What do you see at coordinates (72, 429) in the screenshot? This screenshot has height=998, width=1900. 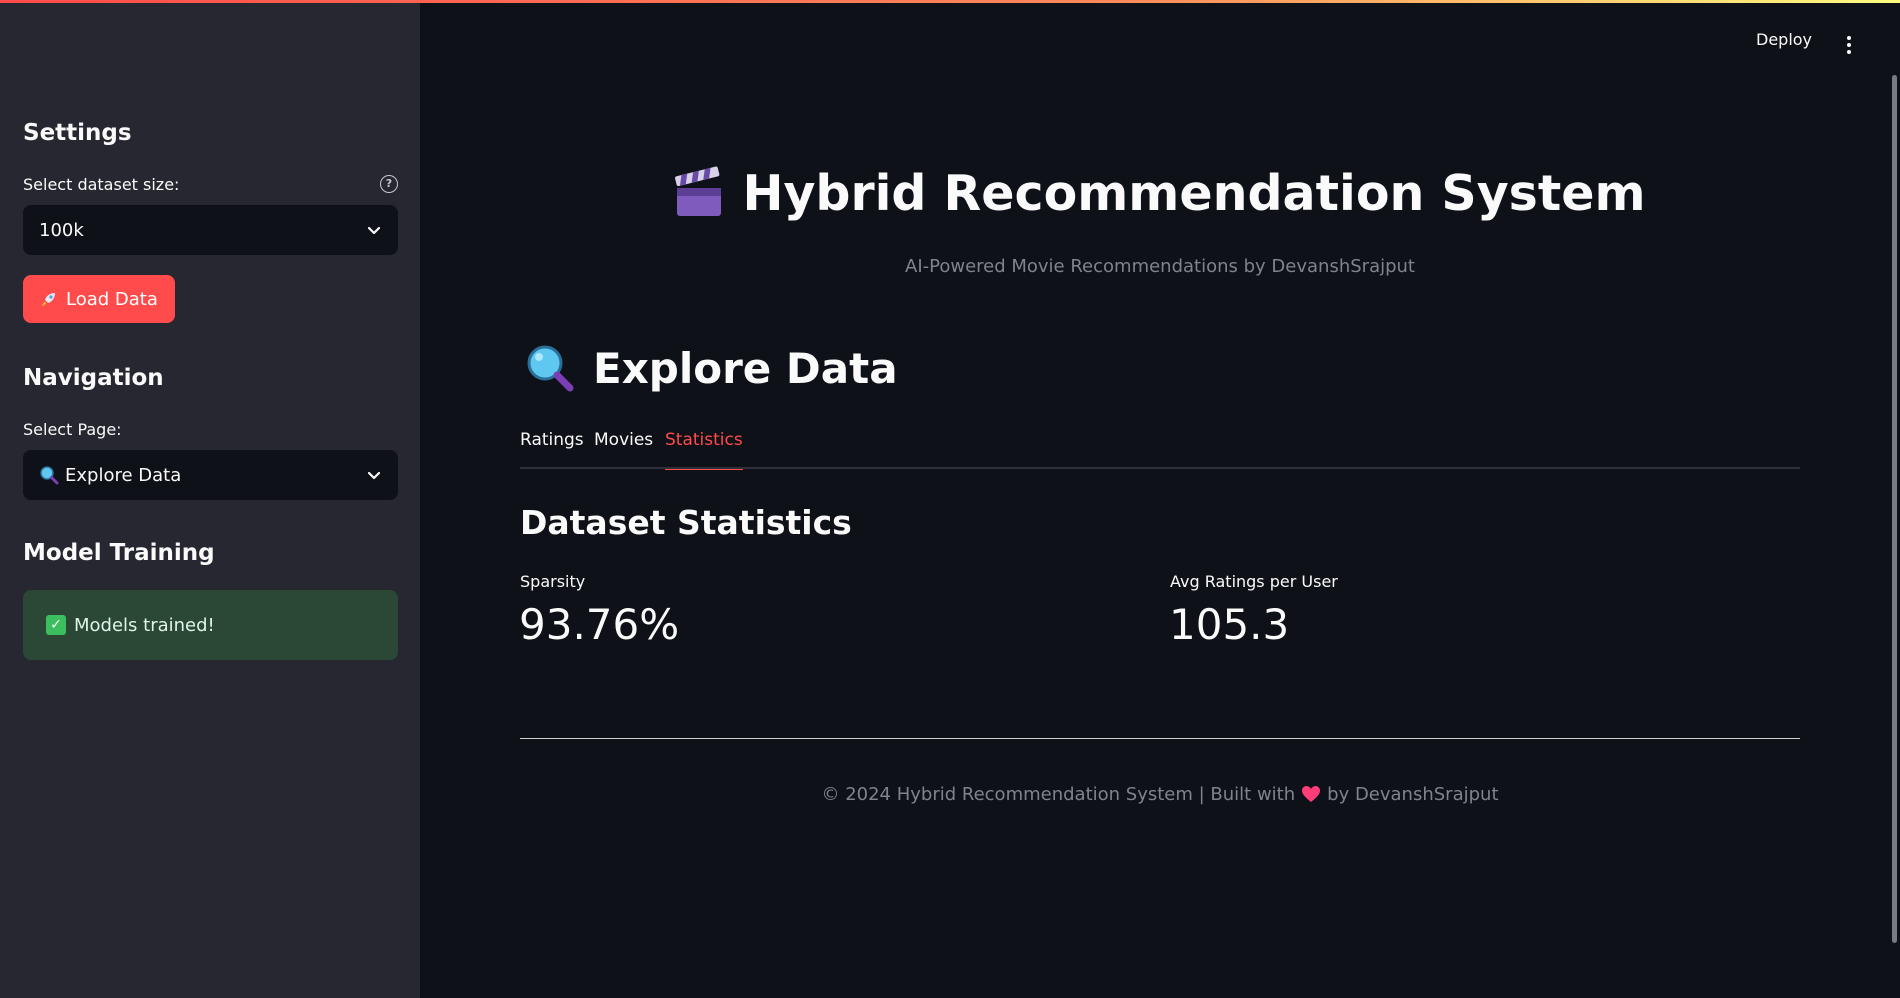 I see `select-page-label: Select Page:` at bounding box center [72, 429].